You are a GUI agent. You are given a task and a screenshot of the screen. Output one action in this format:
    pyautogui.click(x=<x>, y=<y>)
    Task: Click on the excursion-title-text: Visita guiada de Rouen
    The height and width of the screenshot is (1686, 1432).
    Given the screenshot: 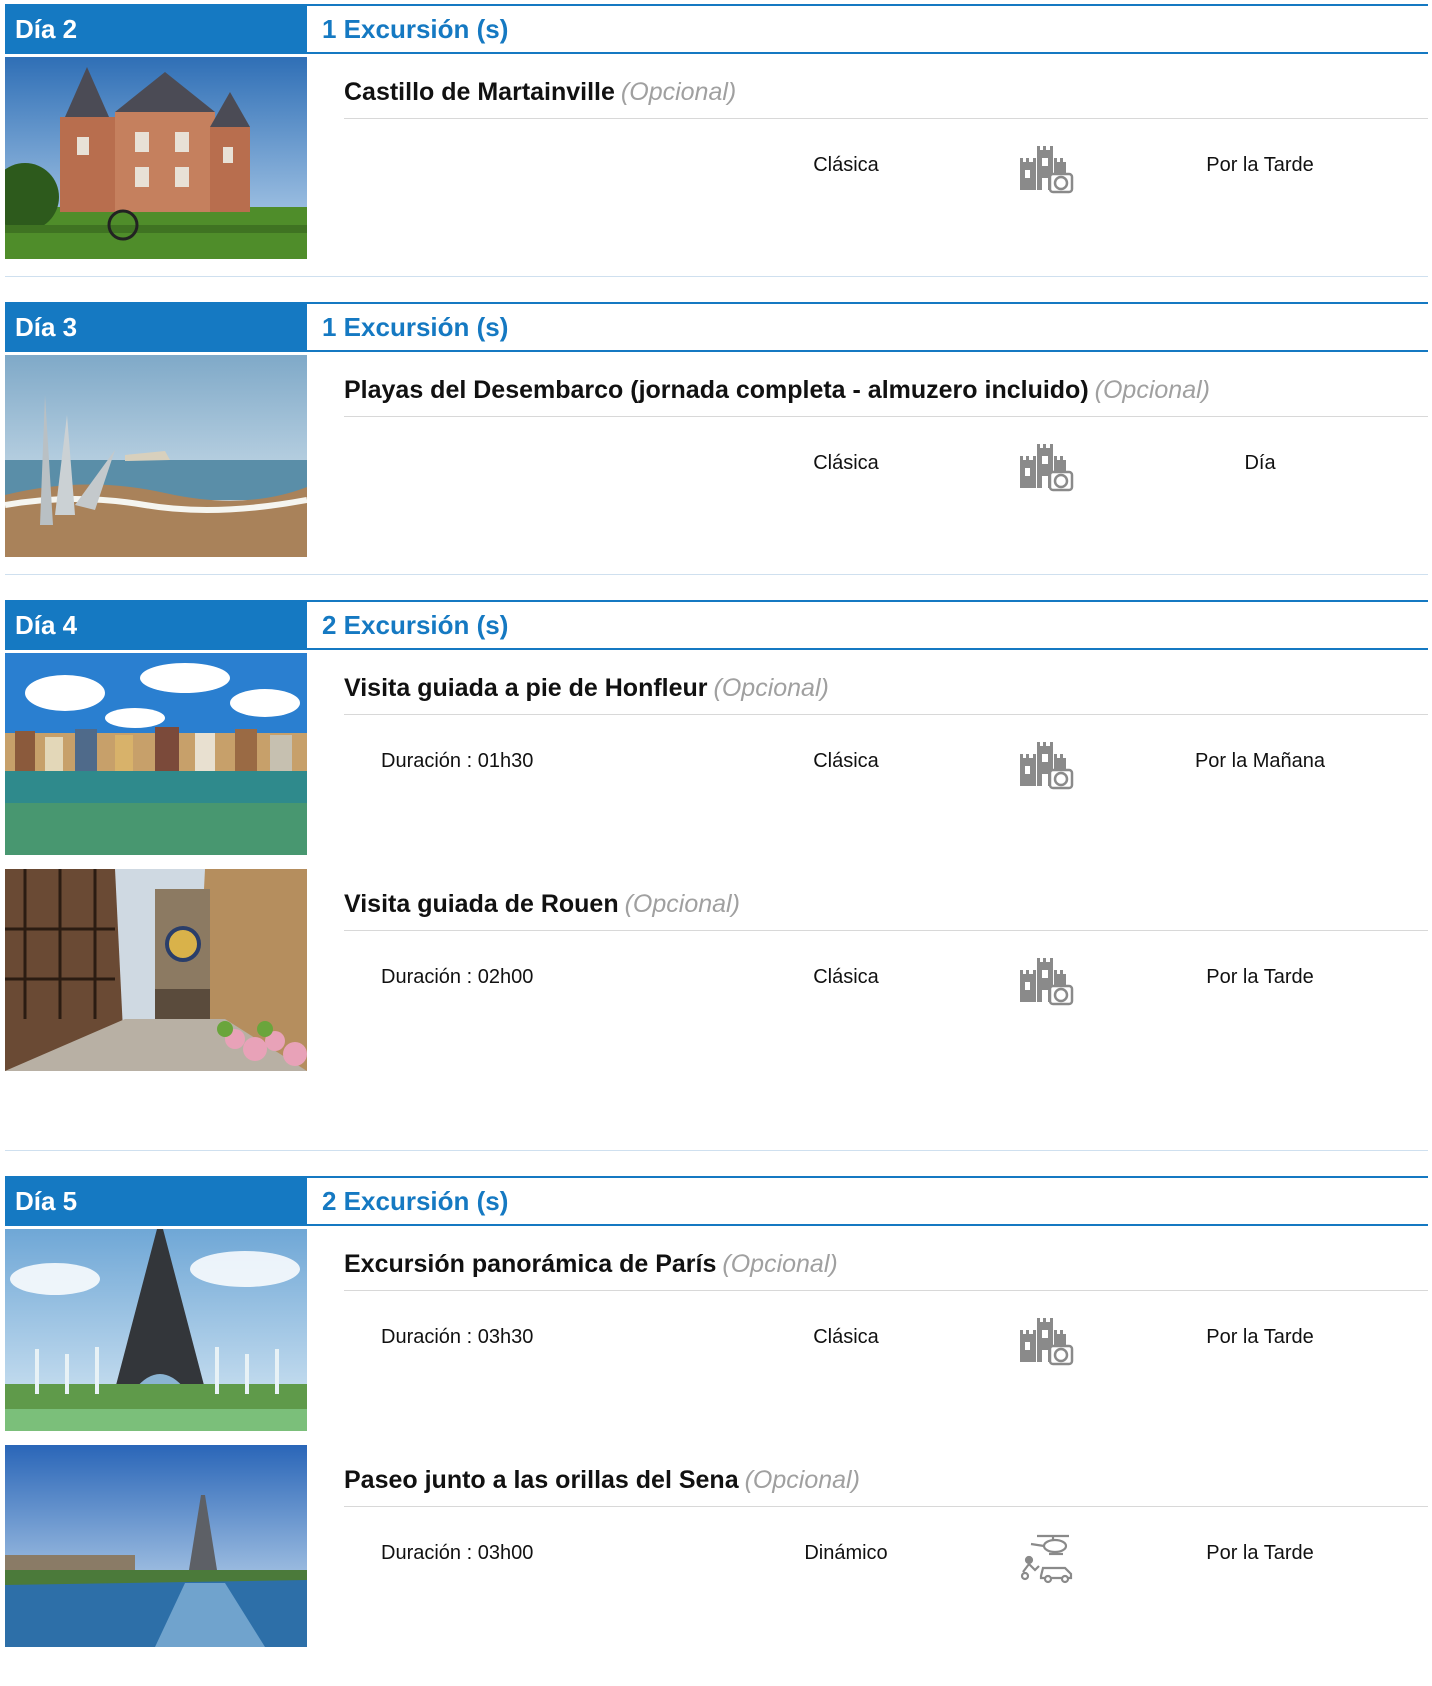 What is the action you would take?
    pyautogui.click(x=481, y=904)
    